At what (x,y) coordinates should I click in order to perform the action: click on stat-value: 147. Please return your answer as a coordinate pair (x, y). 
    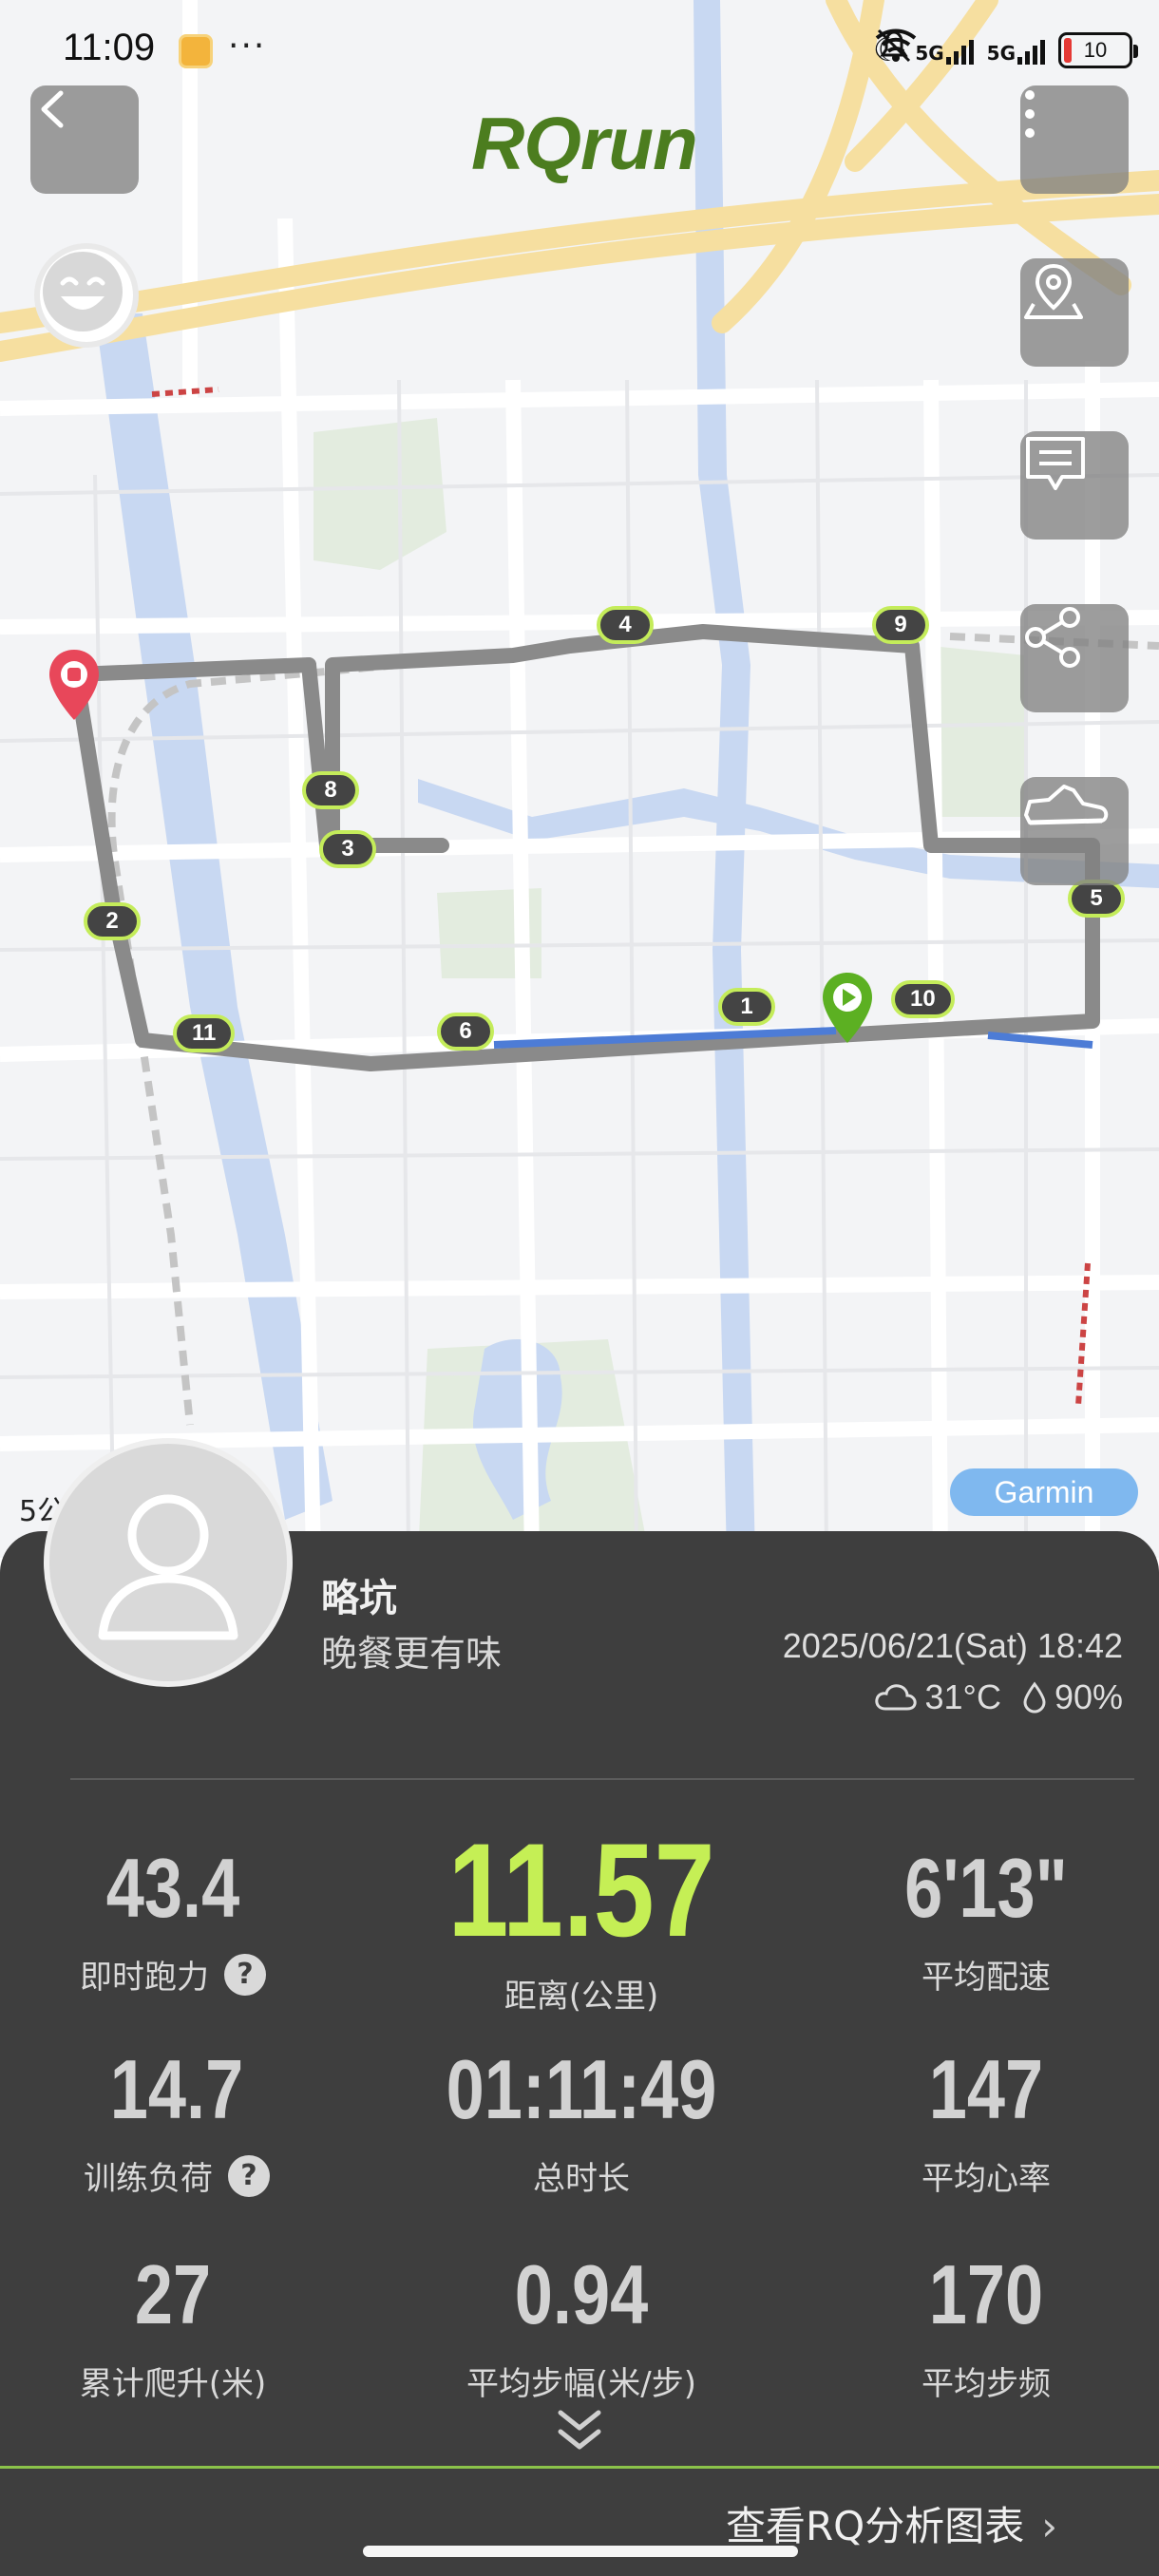
    Looking at the image, I should click on (986, 2089).